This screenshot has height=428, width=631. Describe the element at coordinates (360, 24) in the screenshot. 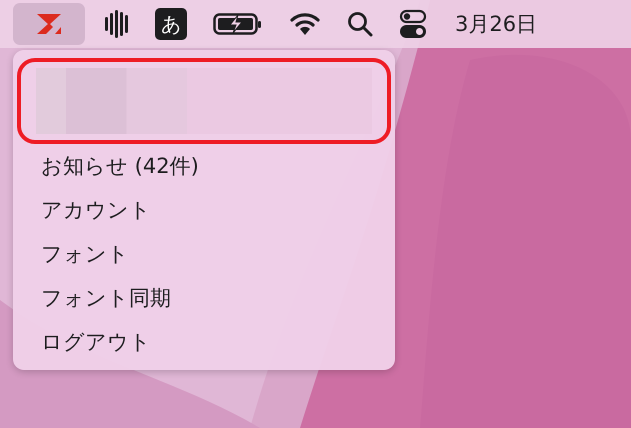

I see `search-icon` at that location.